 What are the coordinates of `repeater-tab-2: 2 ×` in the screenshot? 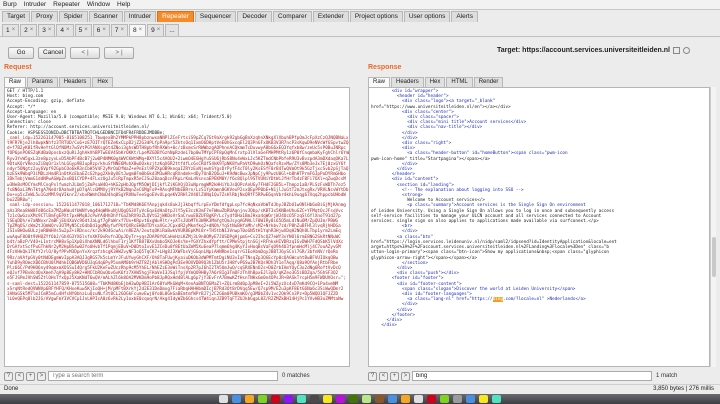 It's located at (29, 30).